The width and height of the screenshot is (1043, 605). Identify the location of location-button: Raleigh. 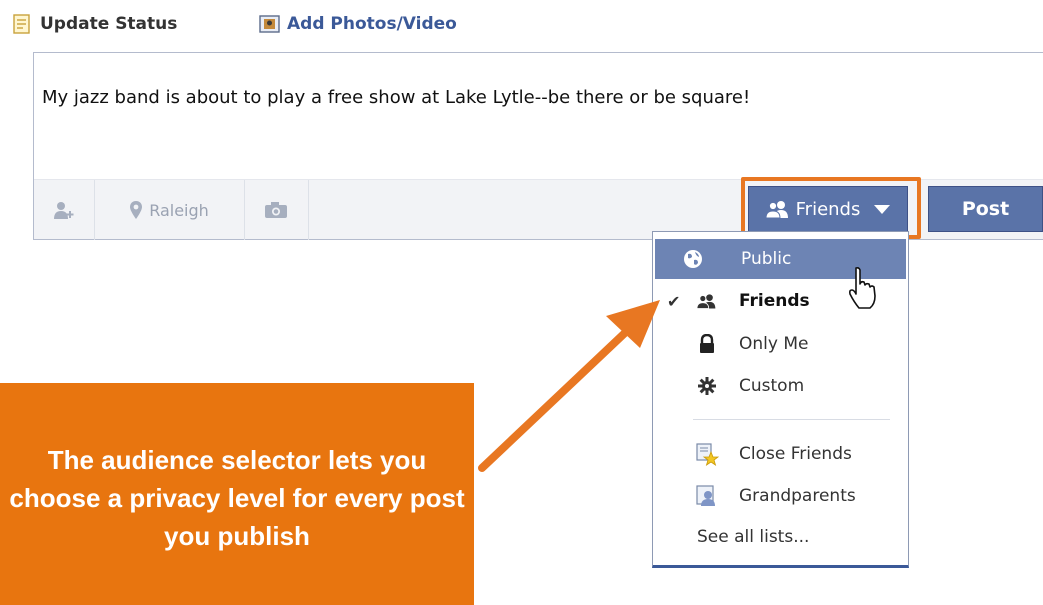
(169, 210).